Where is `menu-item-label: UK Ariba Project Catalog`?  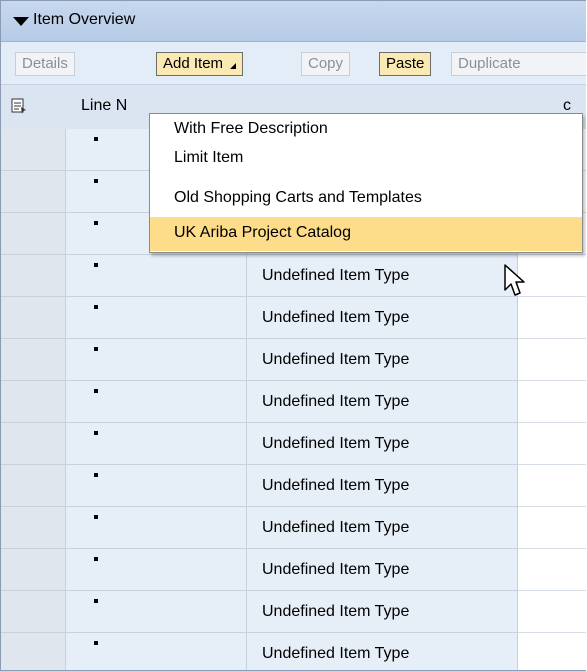 menu-item-label: UK Ariba Project Catalog is located at coordinates (262, 232).